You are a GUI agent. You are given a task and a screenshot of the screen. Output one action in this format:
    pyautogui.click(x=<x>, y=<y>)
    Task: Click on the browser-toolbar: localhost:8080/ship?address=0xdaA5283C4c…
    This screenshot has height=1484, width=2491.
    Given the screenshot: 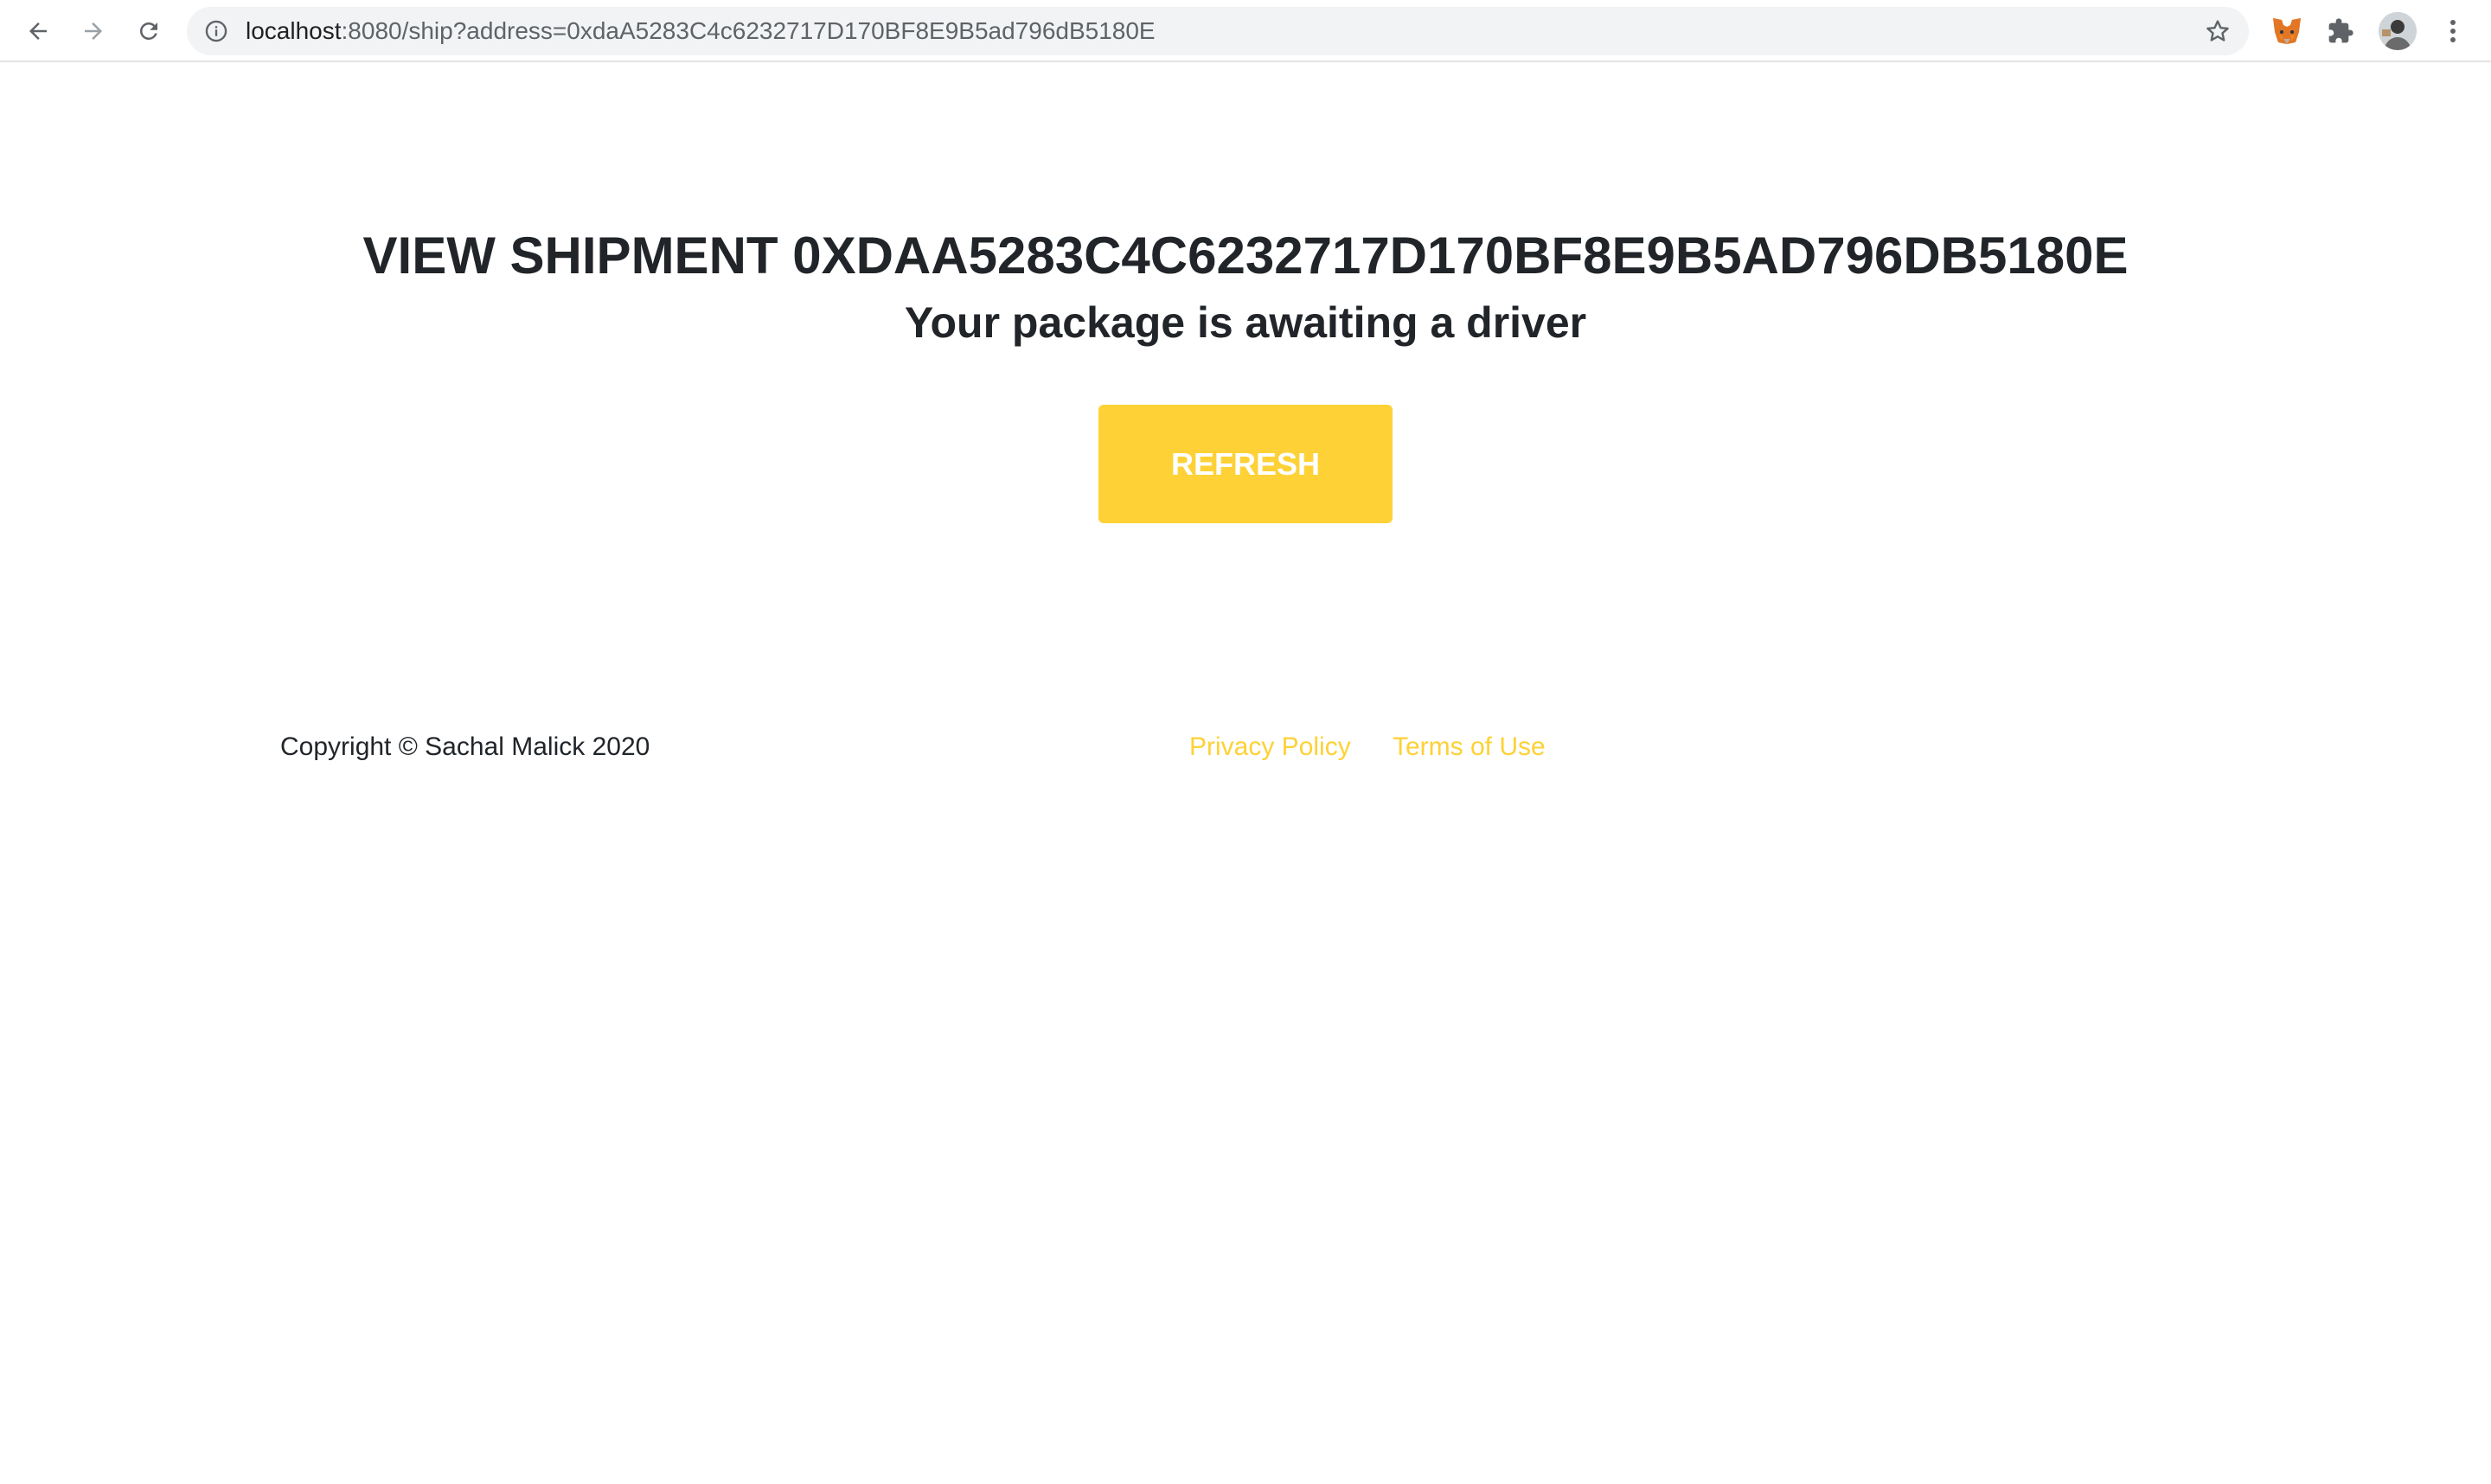 What is the action you would take?
    pyautogui.click(x=1246, y=31)
    